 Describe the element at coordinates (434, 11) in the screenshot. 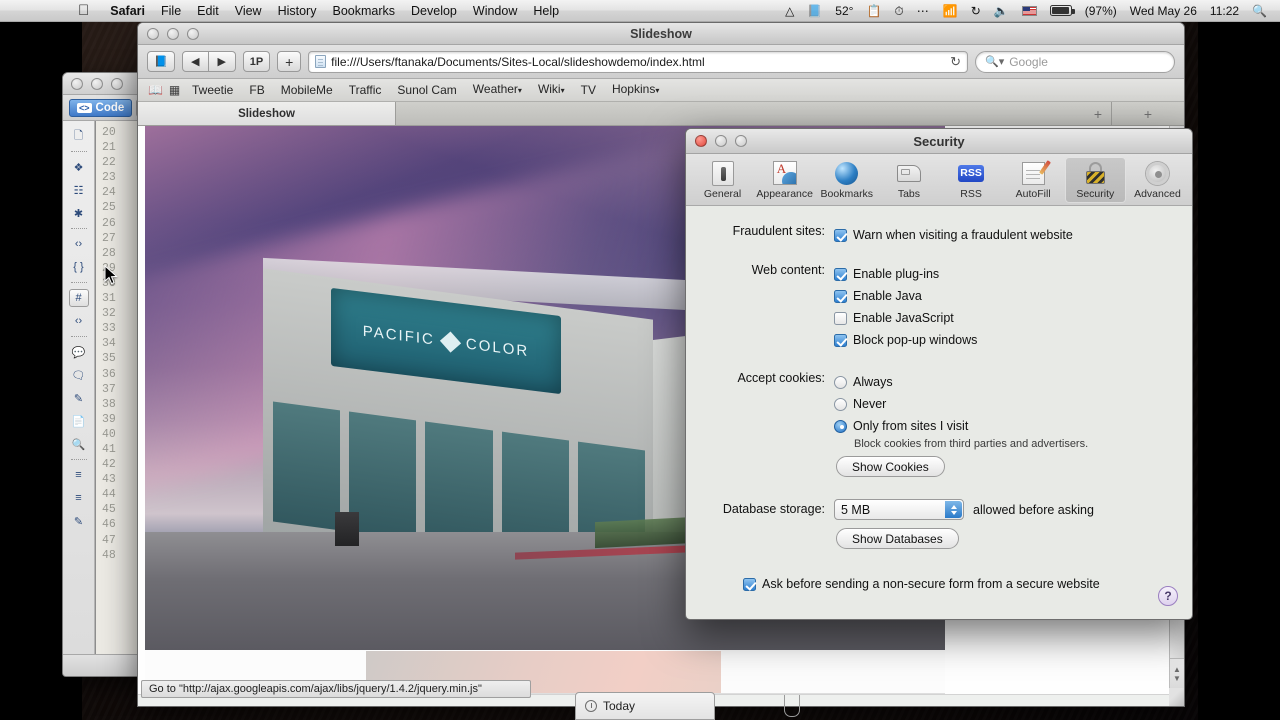

I see `menu-develop: Develop` at that location.